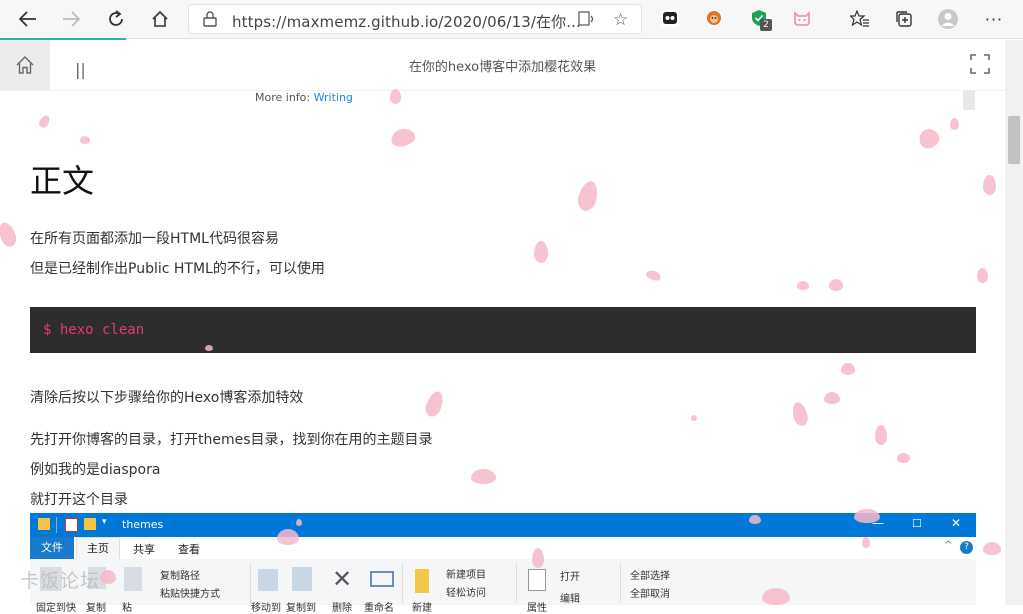 This screenshot has height=614, width=1023. Describe the element at coordinates (98, 548) in the screenshot. I see `tab-home: 主页` at that location.